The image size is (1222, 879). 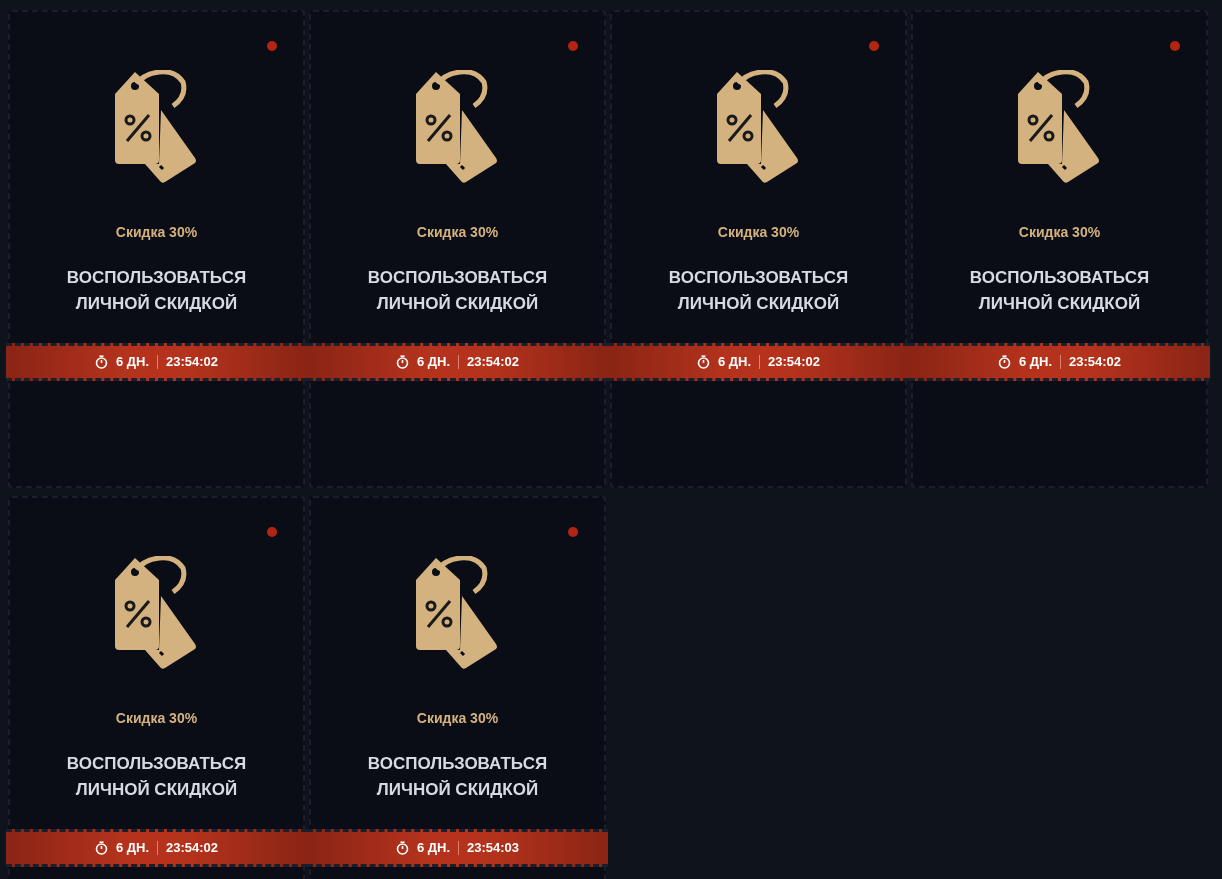 I want to click on offer-card: Скидка 30% ВОСПОЛЬЗОВАТЬСЯ ЛИЧНОЙ СКИДКОЙ 6 ДН. 23:54:03, so click(x=457, y=687).